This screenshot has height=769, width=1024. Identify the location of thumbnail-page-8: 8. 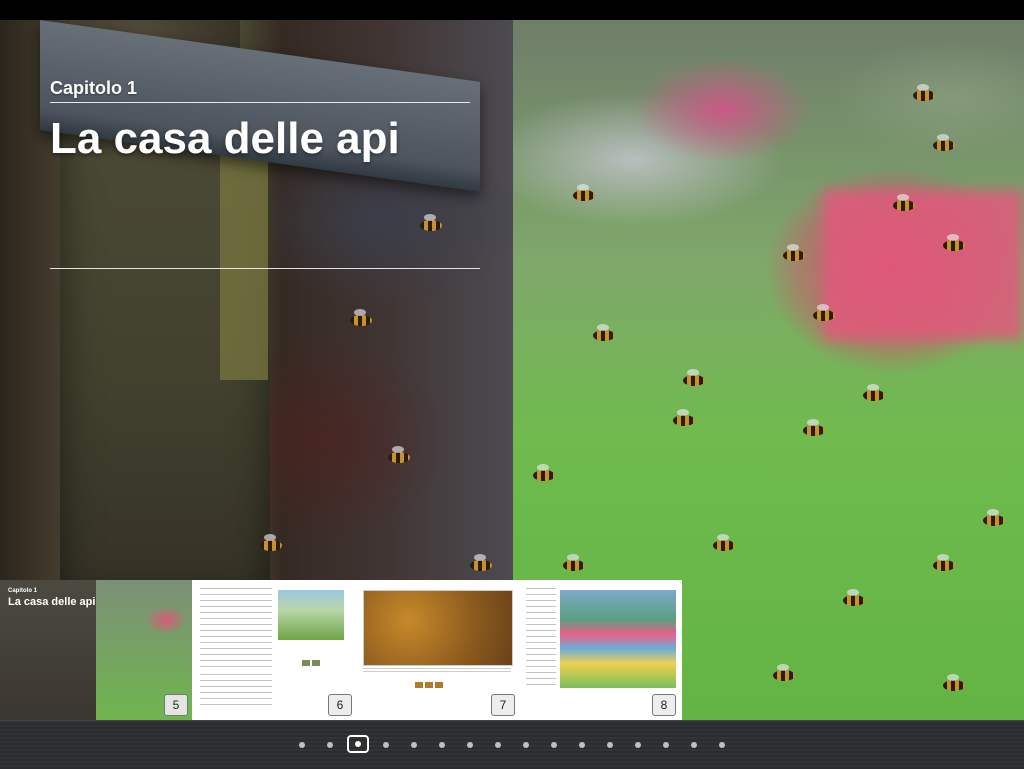
(600, 650).